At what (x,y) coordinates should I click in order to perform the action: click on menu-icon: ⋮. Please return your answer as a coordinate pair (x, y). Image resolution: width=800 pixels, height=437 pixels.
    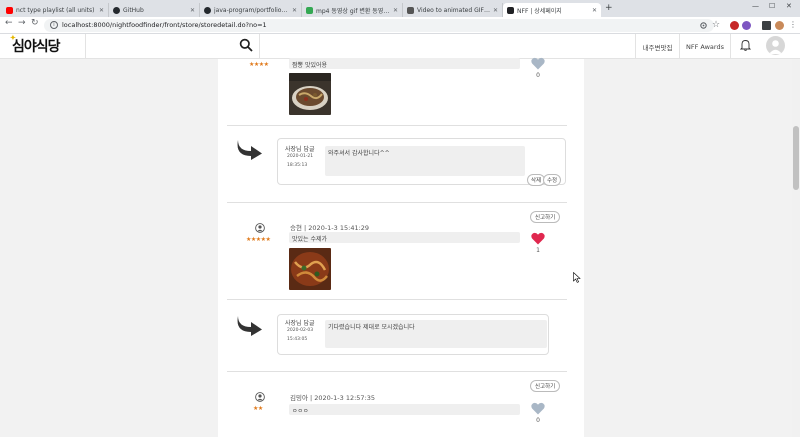
    Looking at the image, I should click on (793, 24).